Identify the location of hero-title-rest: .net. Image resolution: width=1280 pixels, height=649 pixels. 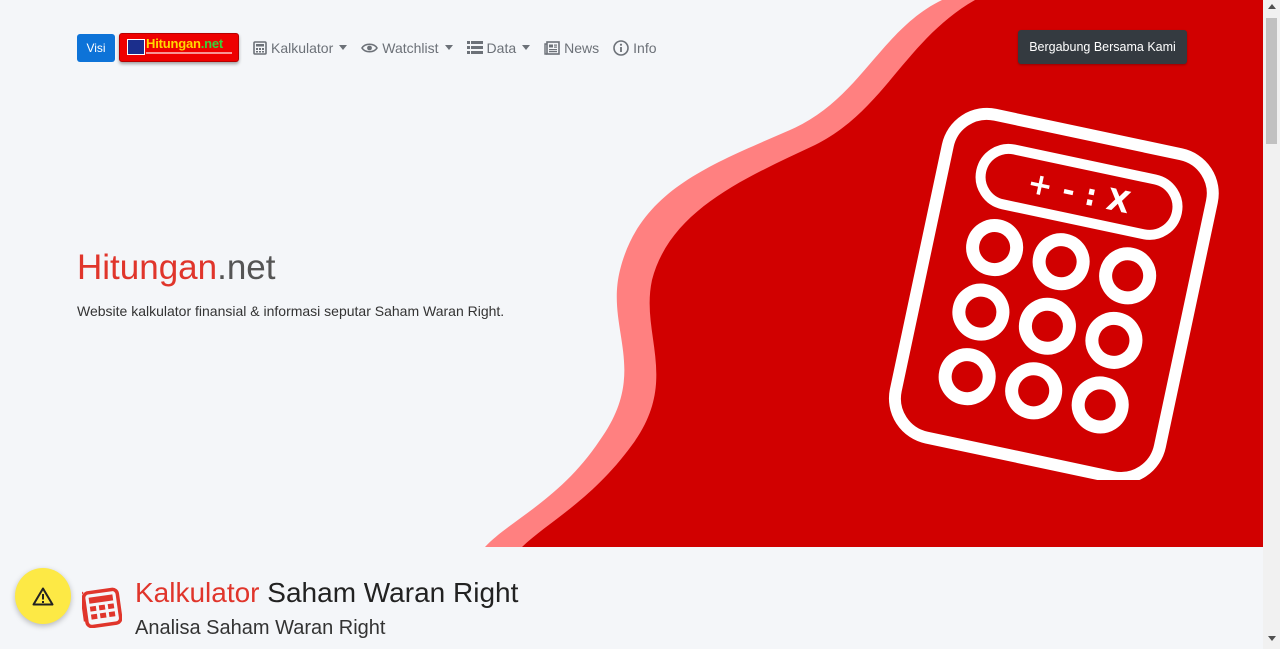
(246, 267).